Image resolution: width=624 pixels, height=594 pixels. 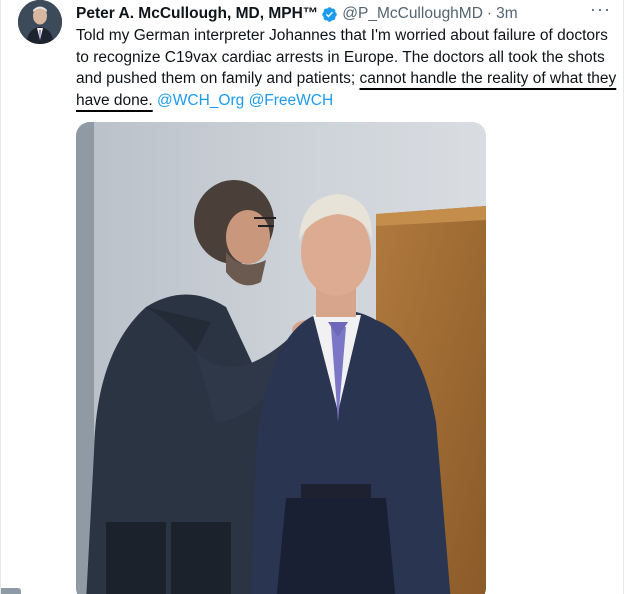 What do you see at coordinates (200, 100) in the screenshot?
I see `mention-wch-org: @WCH_Org` at bounding box center [200, 100].